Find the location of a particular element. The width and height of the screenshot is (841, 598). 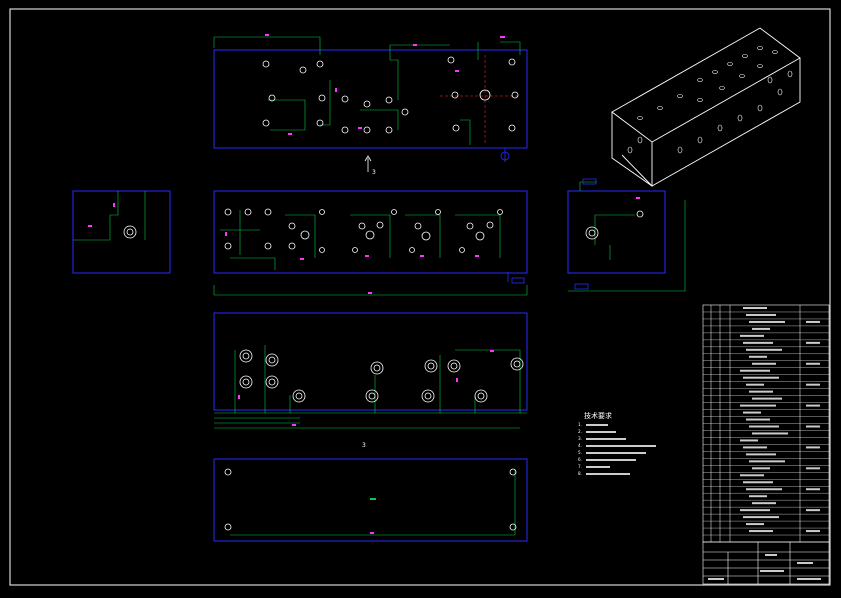

view-left-section is located at coordinates (121, 232).